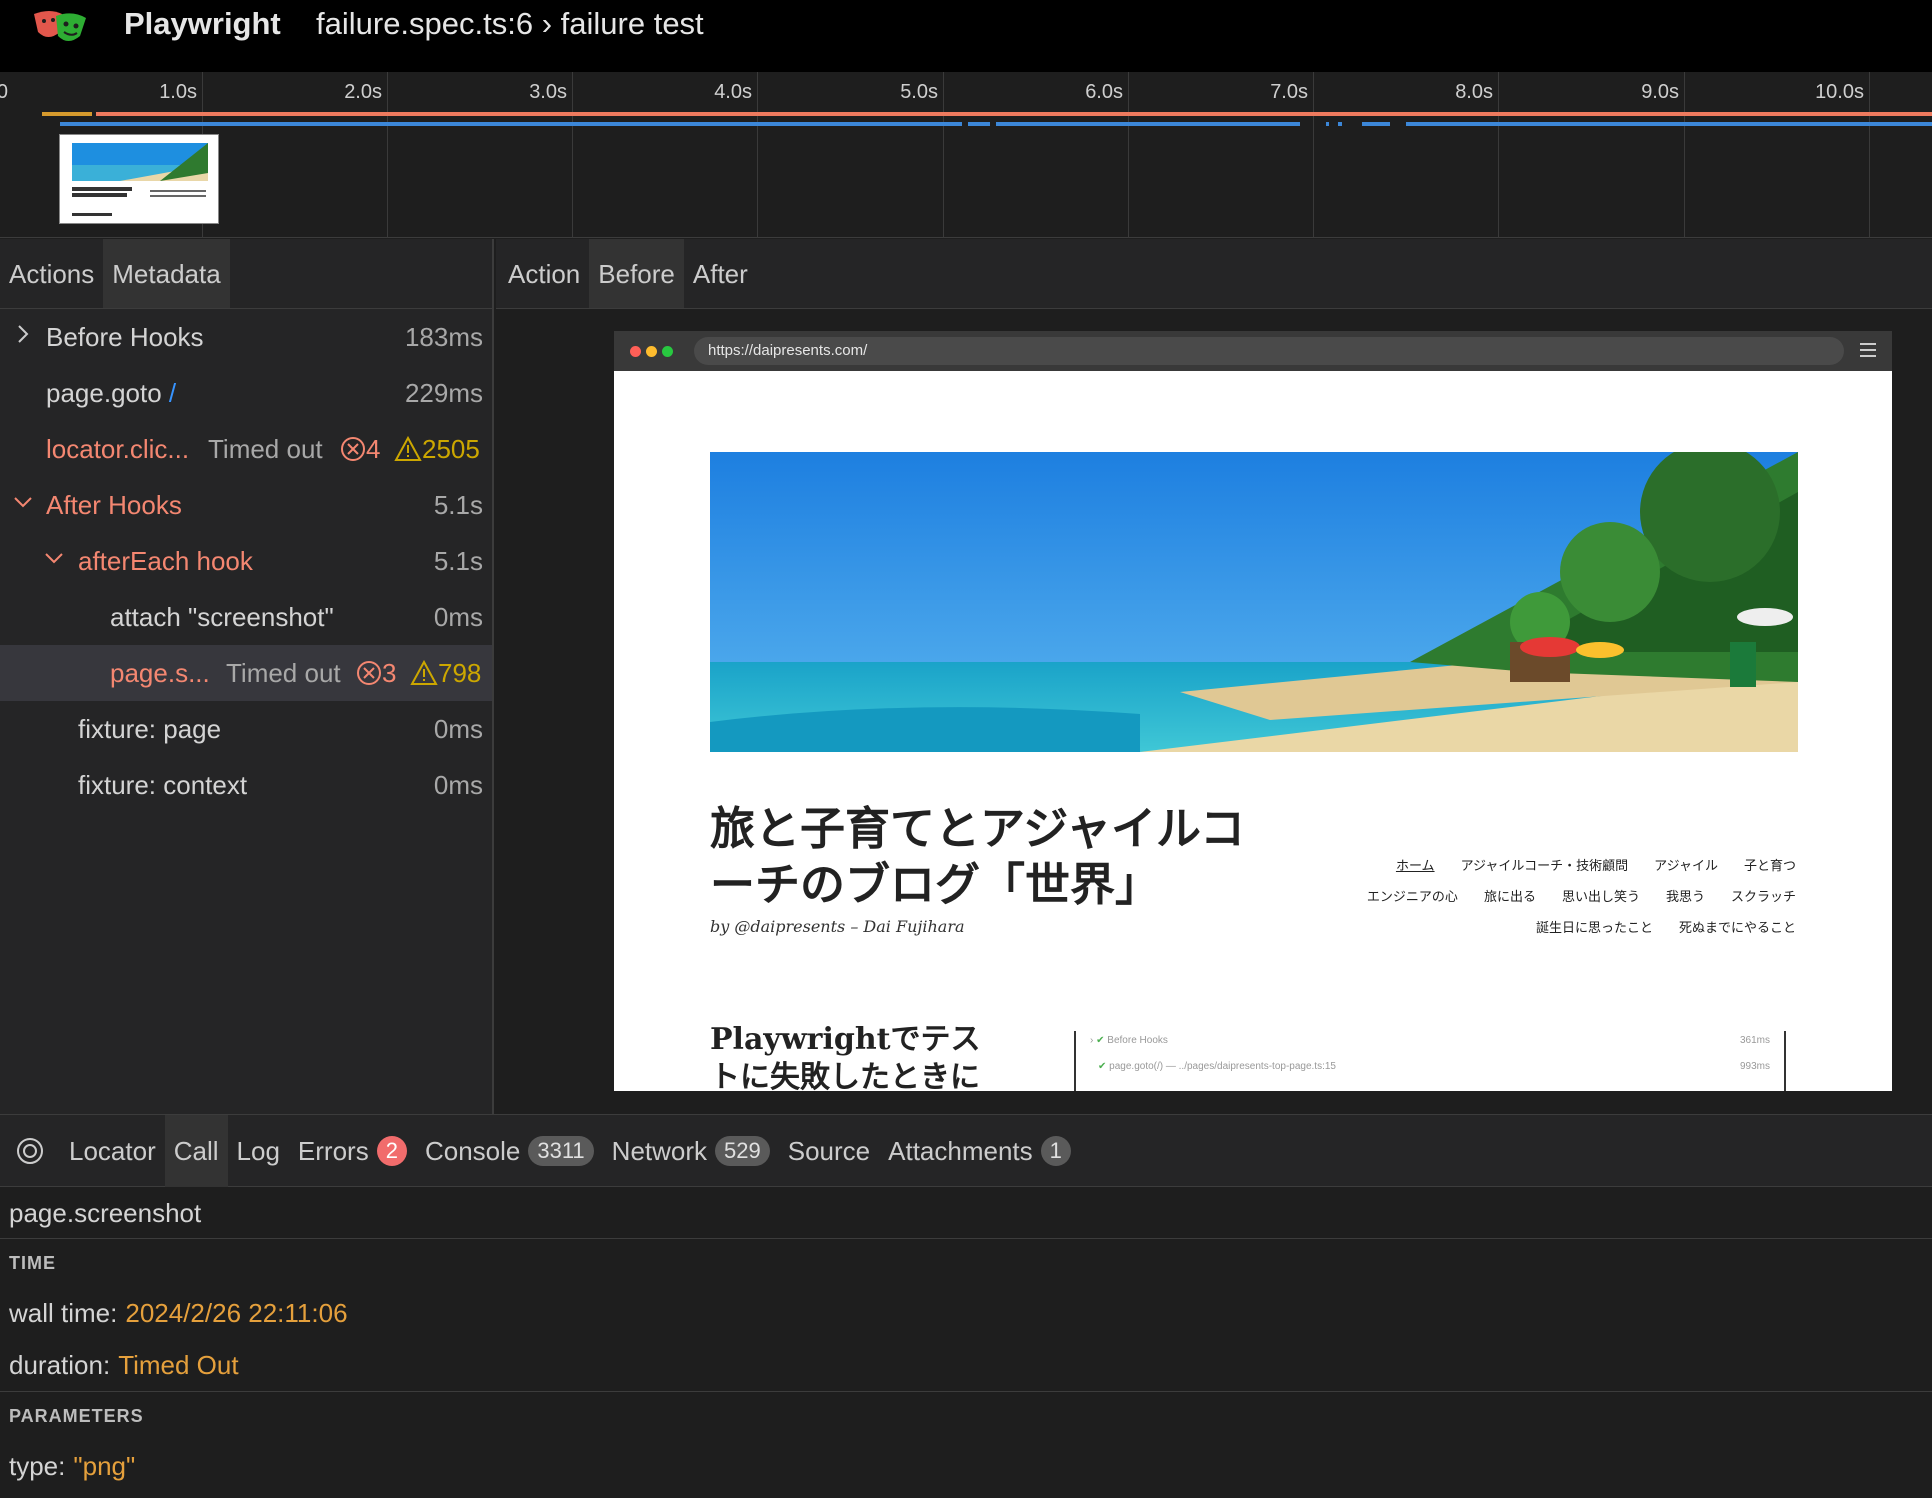 Image resolution: width=1932 pixels, height=1498 pixels. Describe the element at coordinates (1686, 866) in the screenshot. I see `site-nav-item: アジャイル` at that location.